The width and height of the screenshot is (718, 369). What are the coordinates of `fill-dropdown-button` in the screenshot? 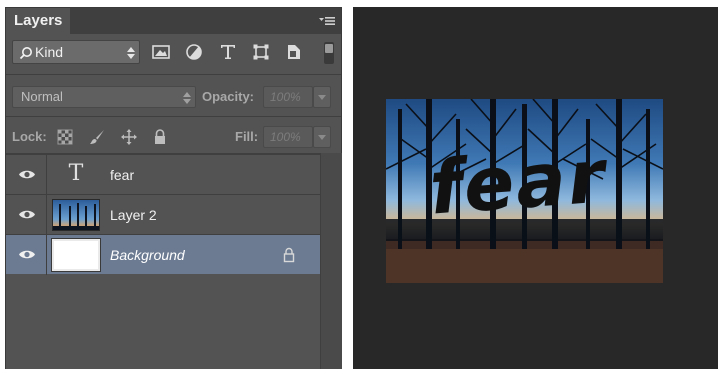 It's located at (322, 137).